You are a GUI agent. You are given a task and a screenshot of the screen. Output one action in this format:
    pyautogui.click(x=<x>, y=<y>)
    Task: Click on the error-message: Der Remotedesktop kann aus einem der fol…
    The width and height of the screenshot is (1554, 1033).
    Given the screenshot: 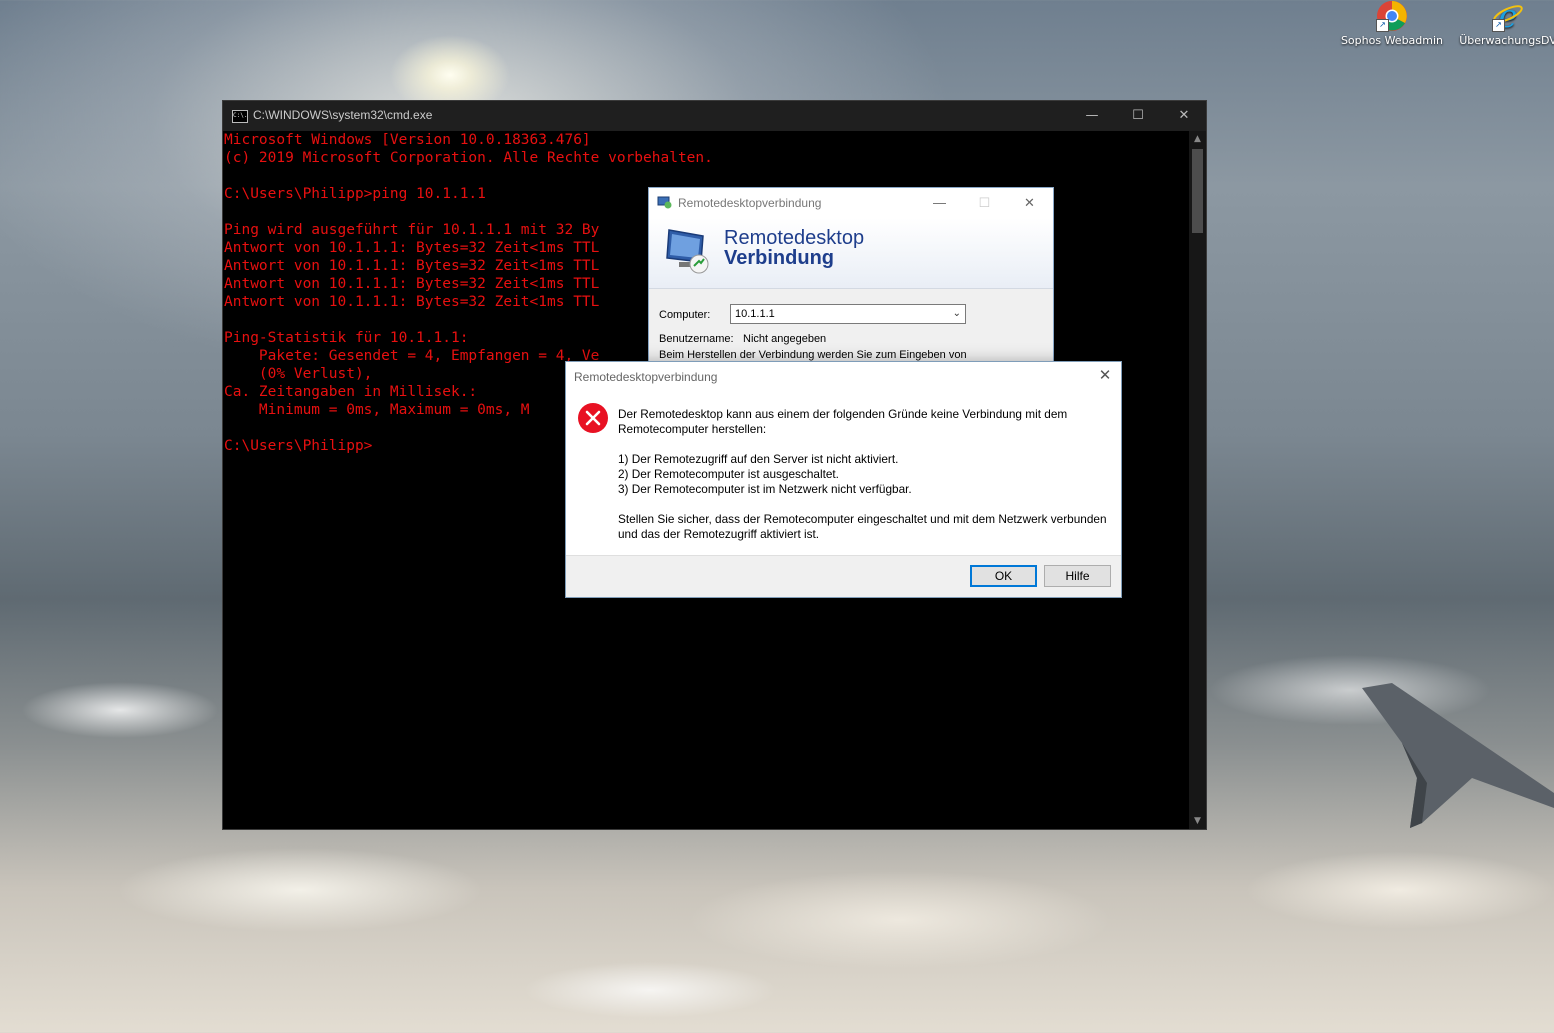 What is the action you would take?
    pyautogui.click(x=865, y=474)
    